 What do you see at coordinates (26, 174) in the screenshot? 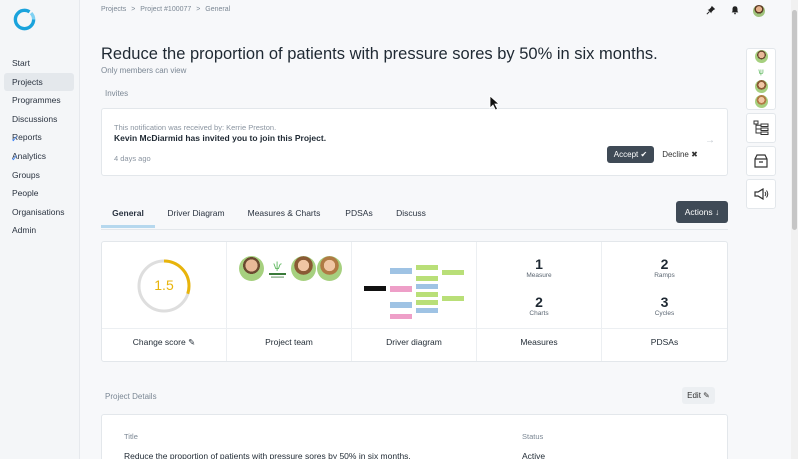
I see `sidebar-item-label: Groups` at bounding box center [26, 174].